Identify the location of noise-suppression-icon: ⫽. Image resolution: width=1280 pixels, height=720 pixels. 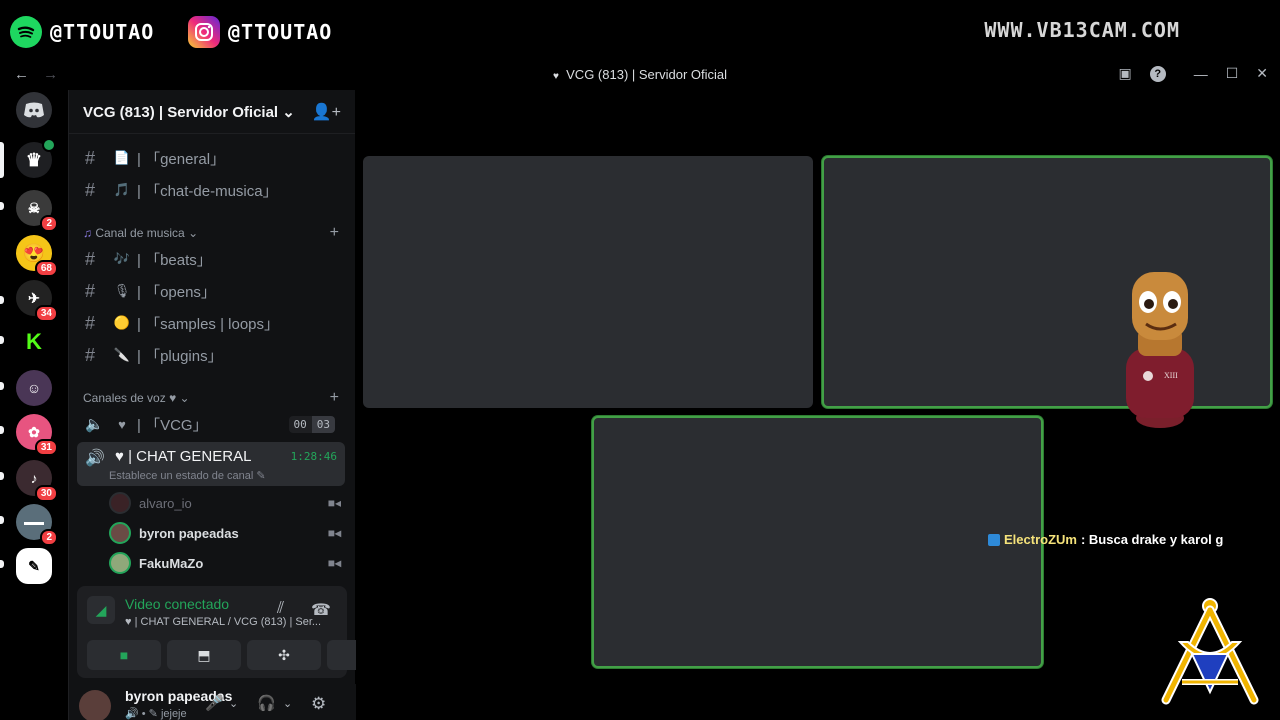
(280, 609).